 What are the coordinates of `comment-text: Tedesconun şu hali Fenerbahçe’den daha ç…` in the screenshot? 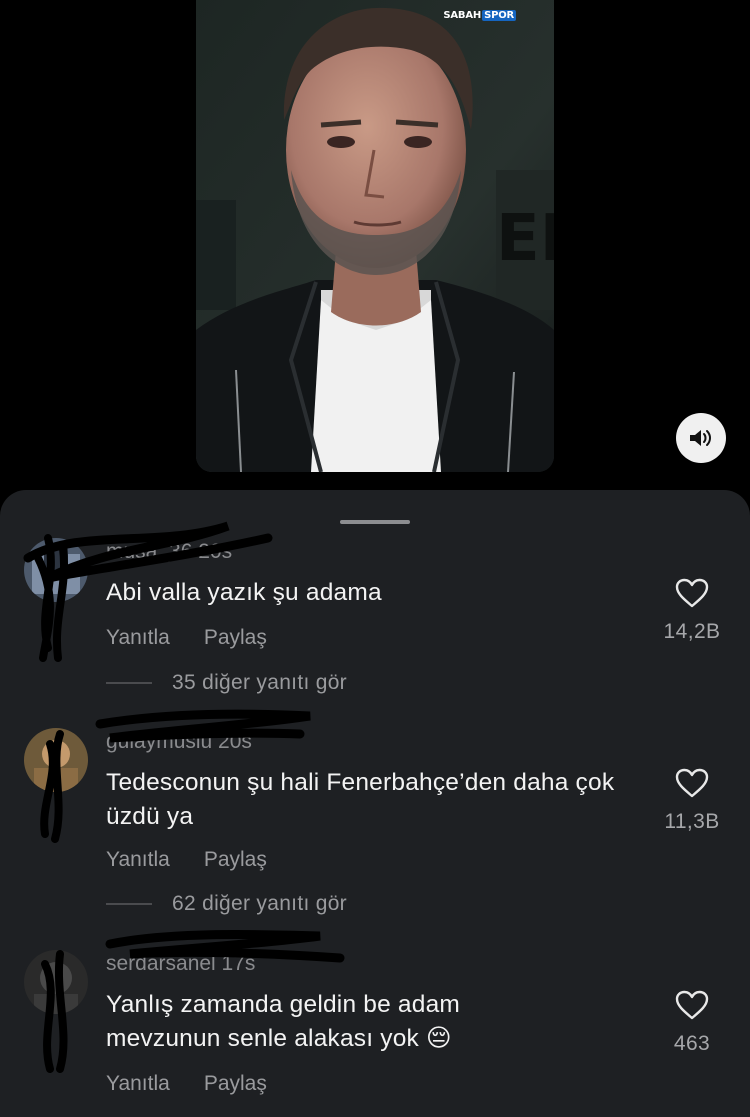 It's located at (360, 799).